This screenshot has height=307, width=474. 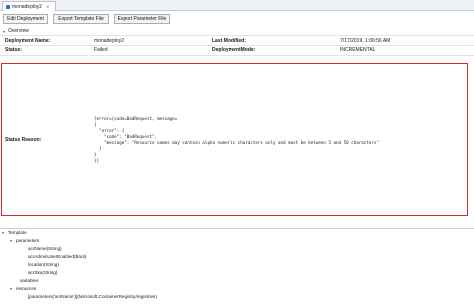 I want to click on tree-node-label: location(String), so click(x=43, y=264).